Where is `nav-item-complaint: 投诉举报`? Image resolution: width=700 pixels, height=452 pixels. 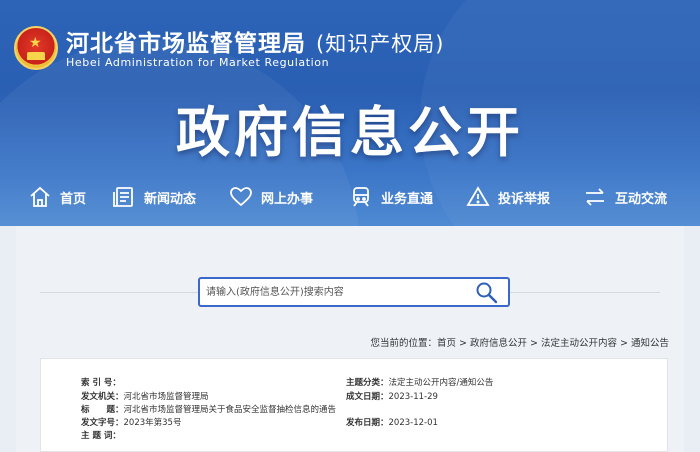 nav-item-complaint: 投诉举报 is located at coordinates (508, 197).